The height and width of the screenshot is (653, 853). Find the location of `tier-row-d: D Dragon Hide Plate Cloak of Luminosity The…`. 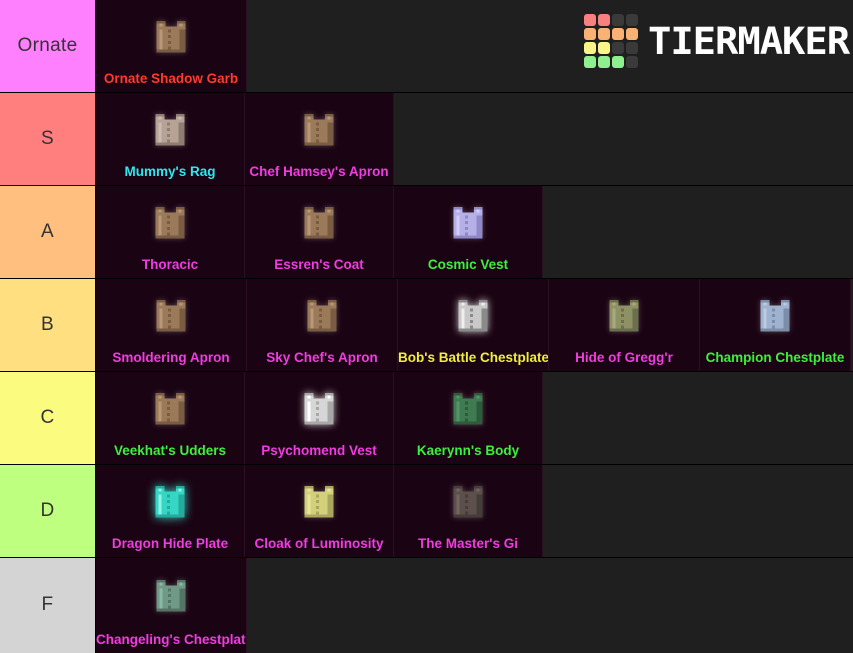

tier-row-d: D Dragon Hide Plate Cloak of Luminosity The… is located at coordinates (426, 511).